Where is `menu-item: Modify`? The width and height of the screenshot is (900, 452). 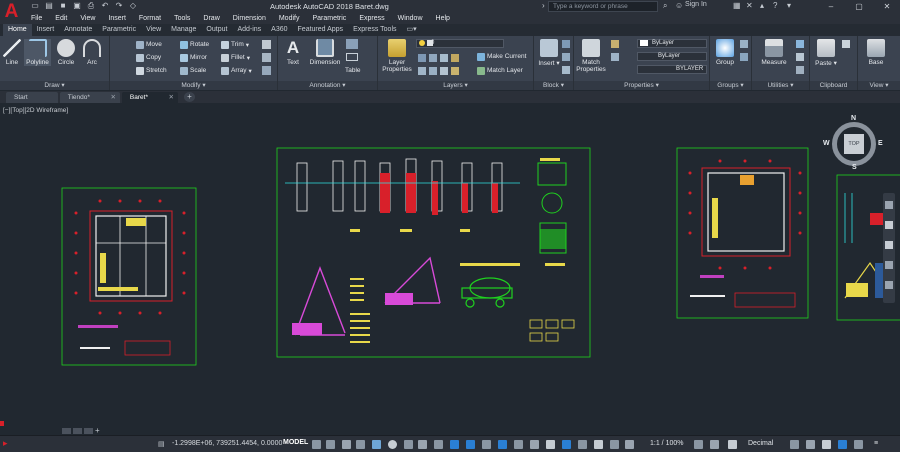
menu-item: Modify is located at coordinates (289, 18).